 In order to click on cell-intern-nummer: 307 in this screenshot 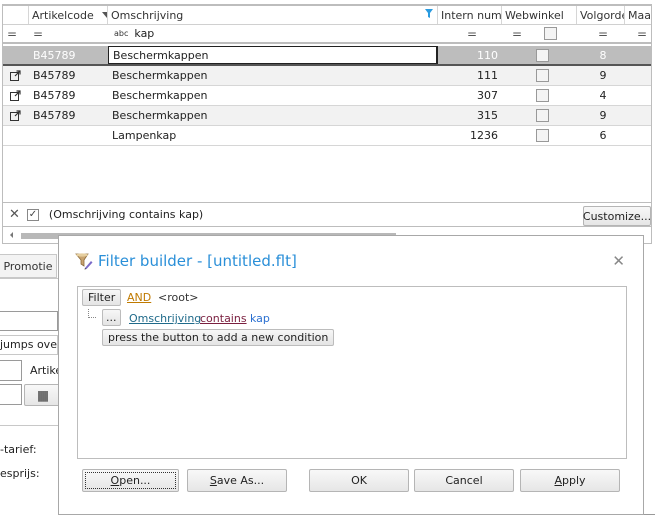, I will do `click(470, 95)`.